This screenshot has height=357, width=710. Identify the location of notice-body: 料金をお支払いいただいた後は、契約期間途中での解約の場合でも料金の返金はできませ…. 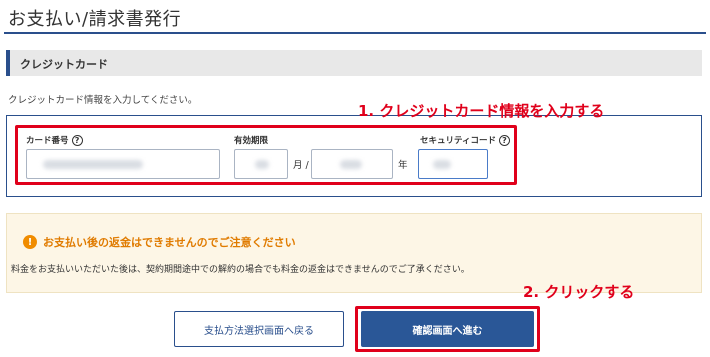
(240, 270).